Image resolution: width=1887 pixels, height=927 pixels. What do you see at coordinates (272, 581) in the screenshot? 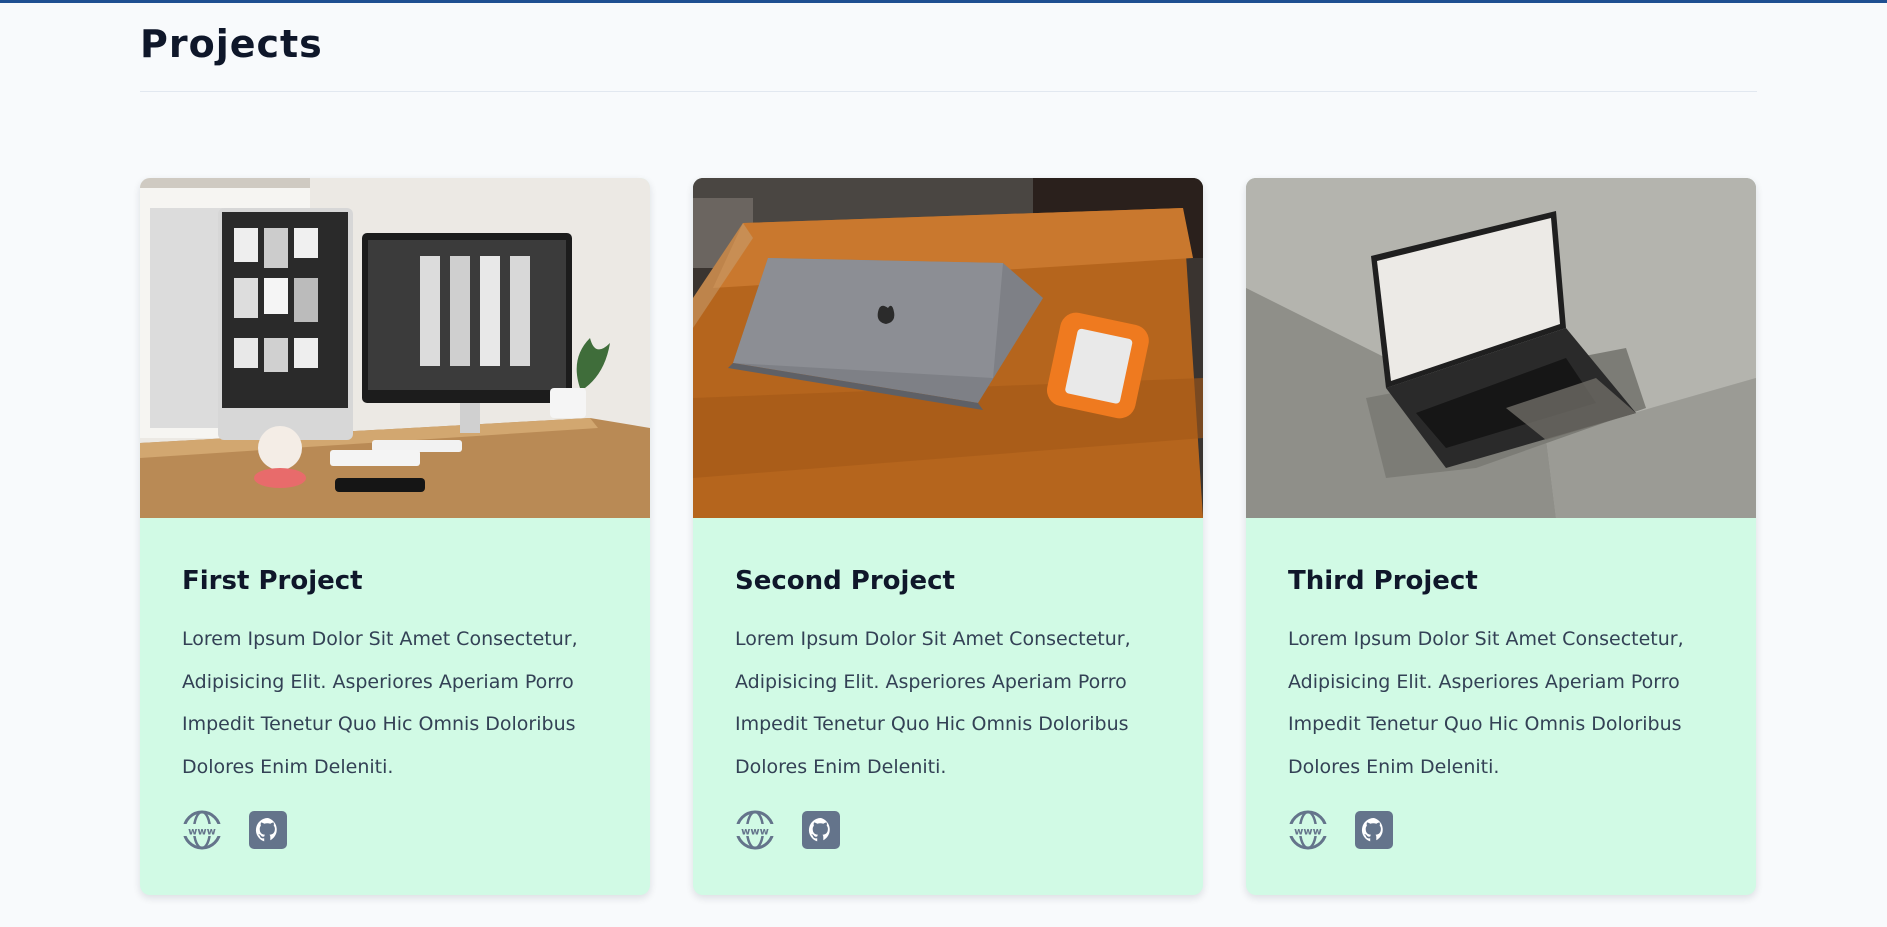
I see `project-title: First Project` at bounding box center [272, 581].